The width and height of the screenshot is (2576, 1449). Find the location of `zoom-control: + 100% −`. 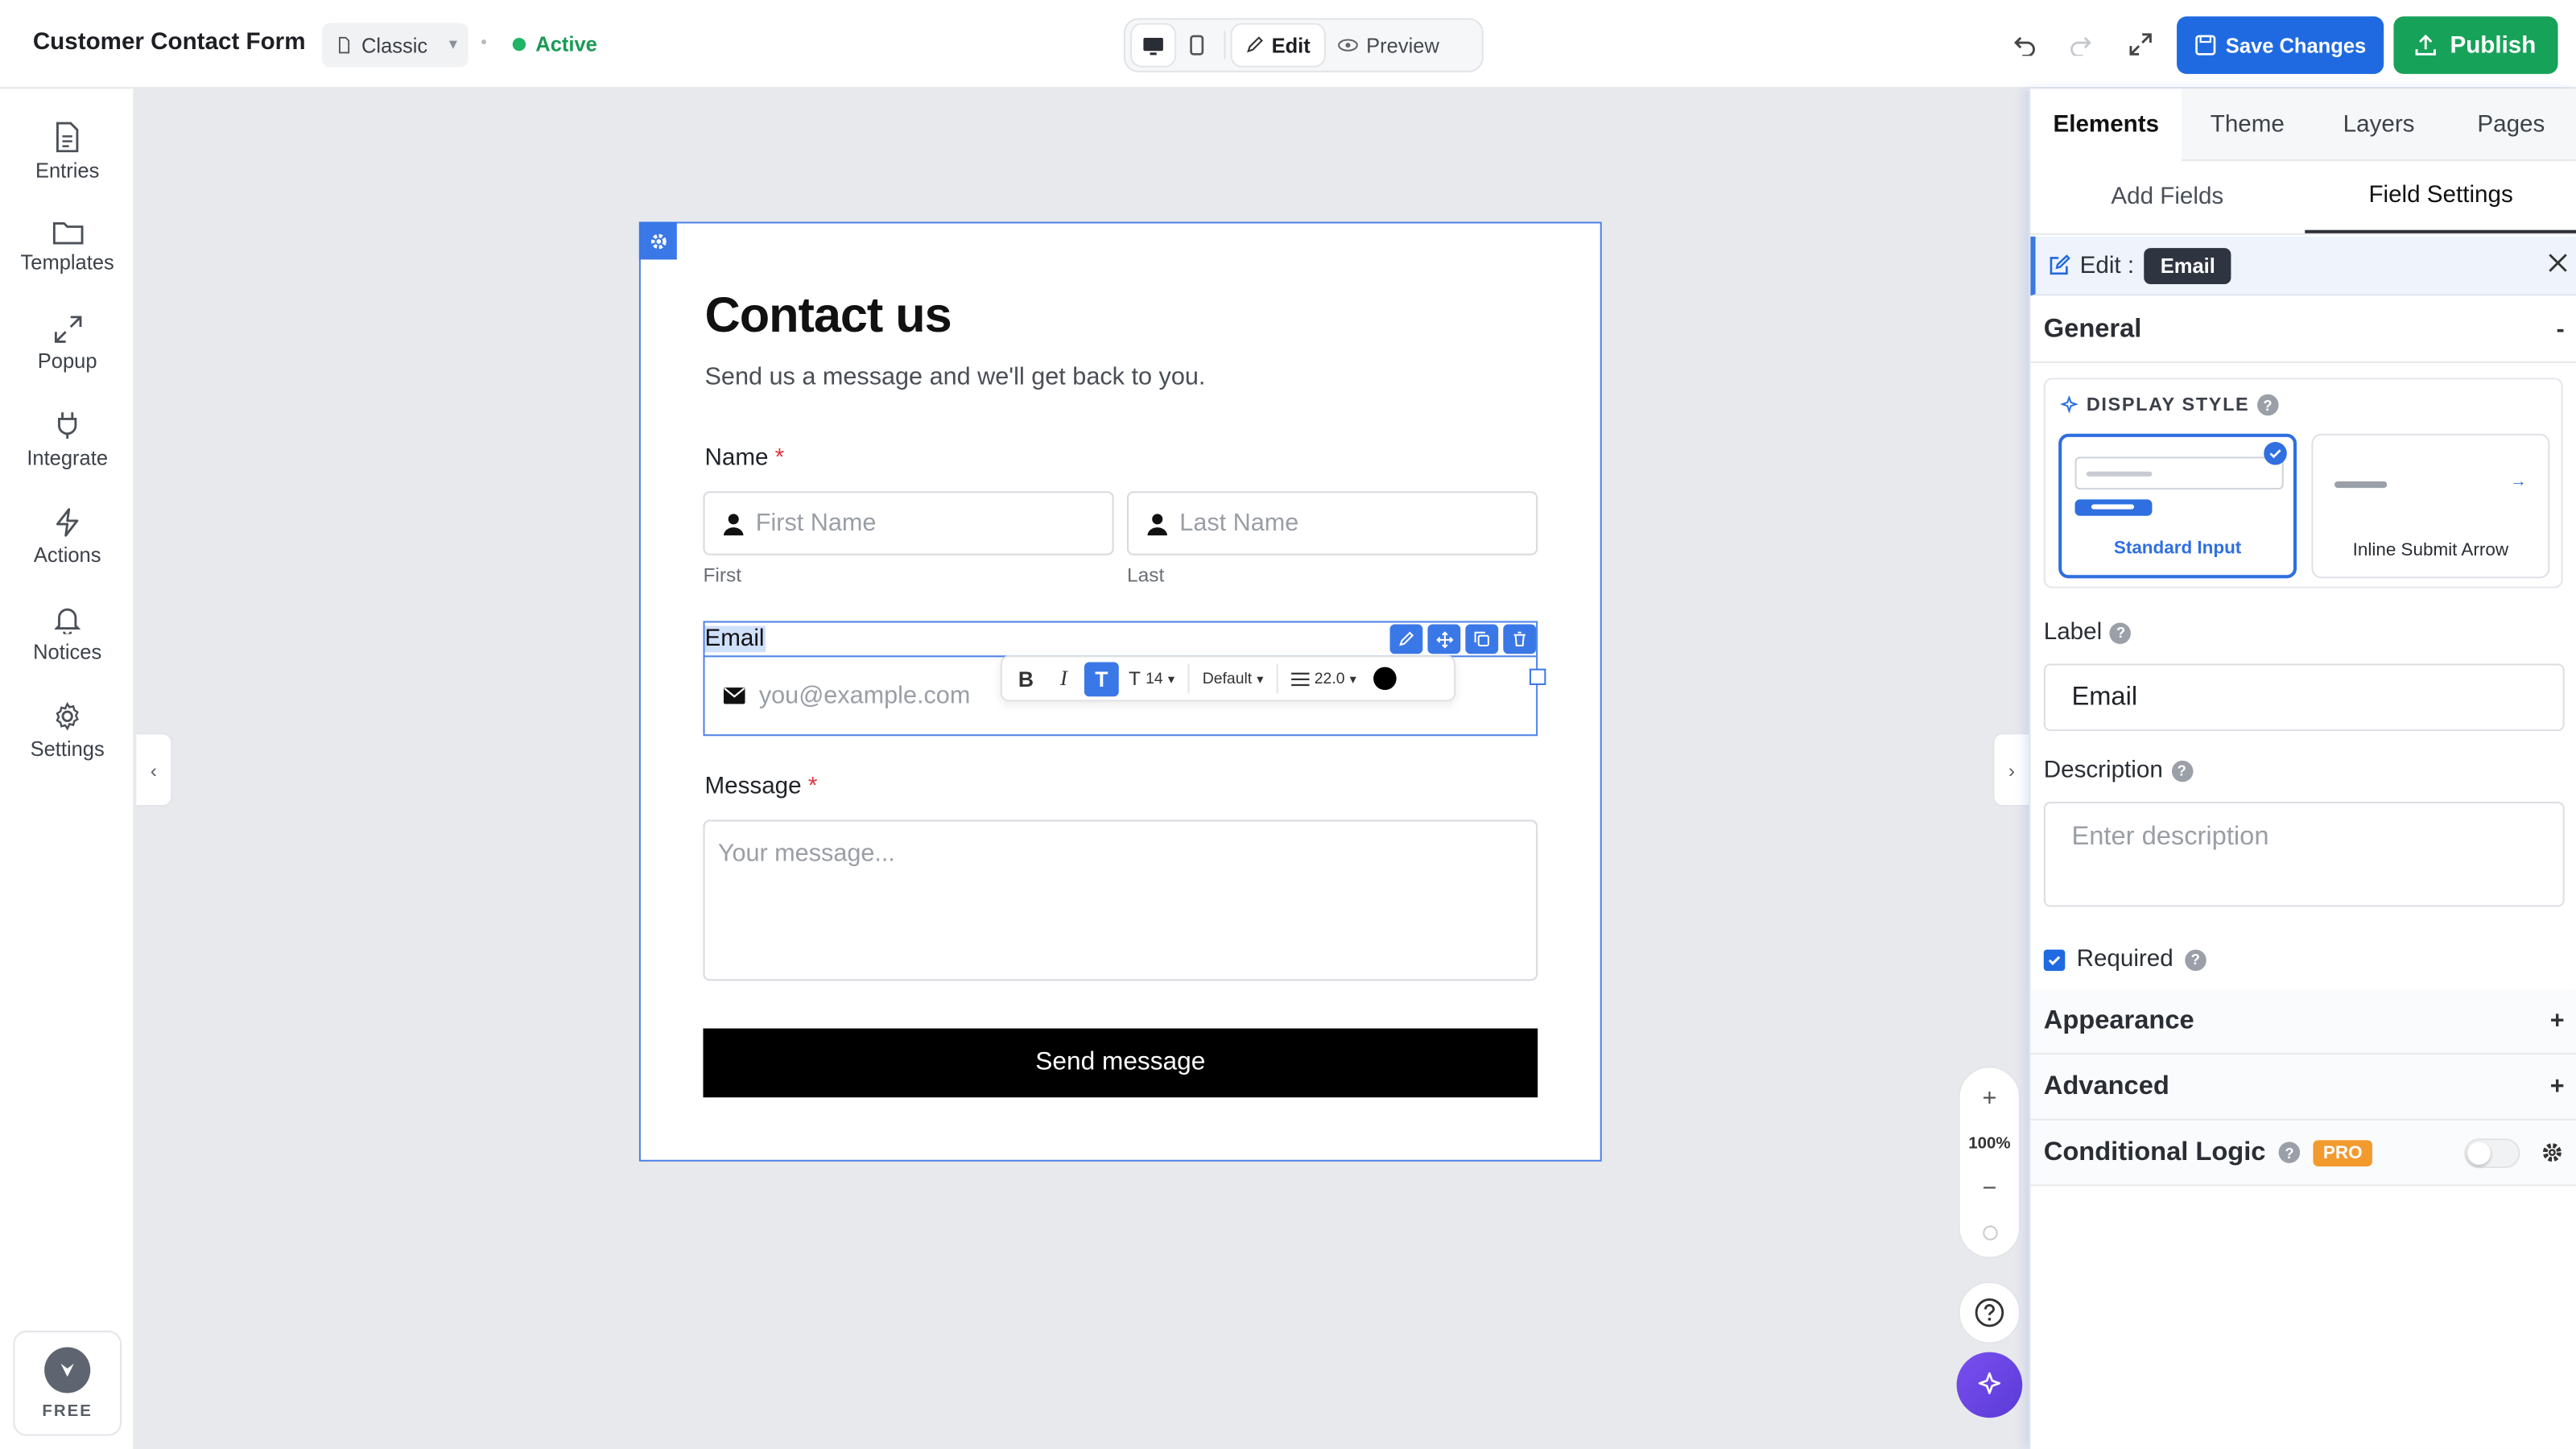

zoom-control: + 100% − is located at coordinates (1989, 1162).